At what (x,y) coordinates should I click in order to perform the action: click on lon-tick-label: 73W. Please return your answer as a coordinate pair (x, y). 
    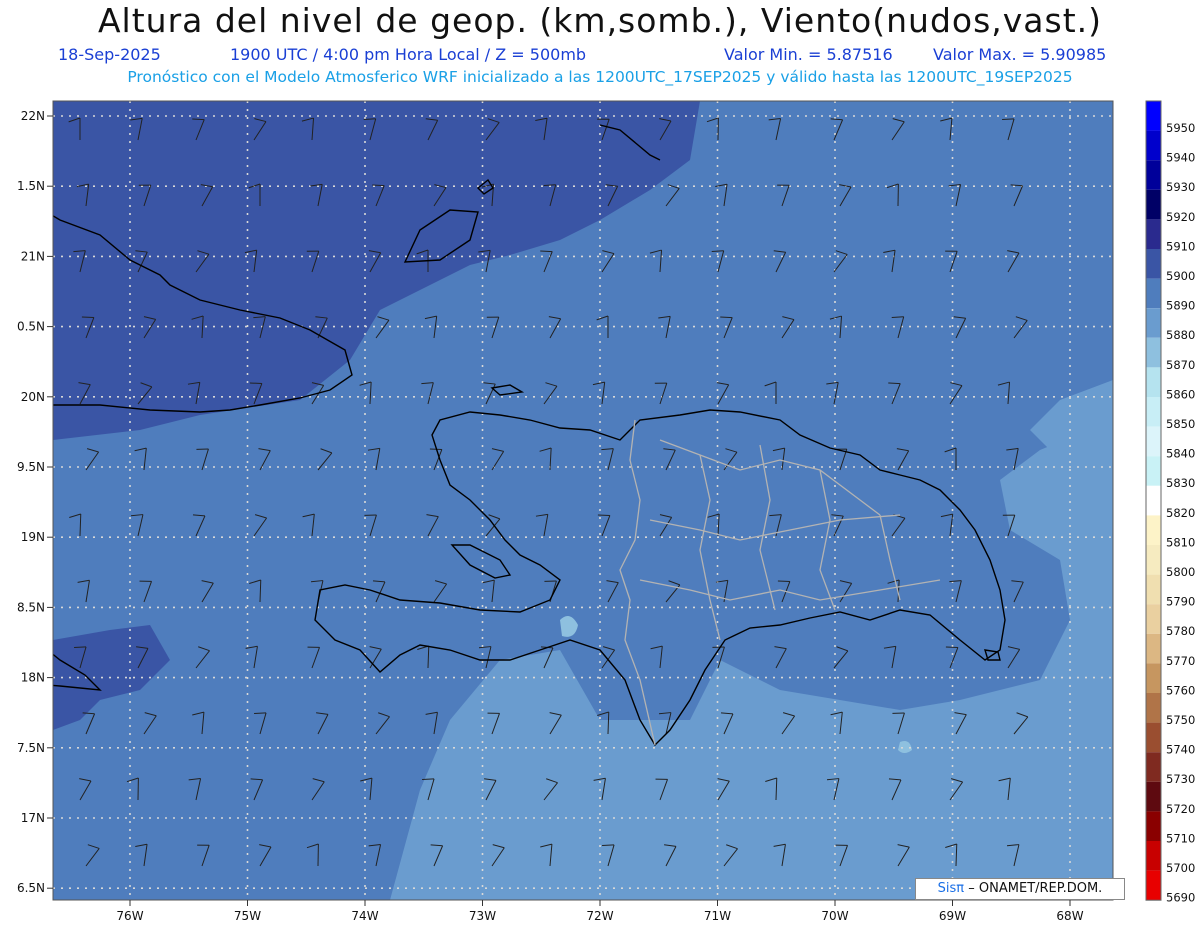
    Looking at the image, I should click on (482, 916).